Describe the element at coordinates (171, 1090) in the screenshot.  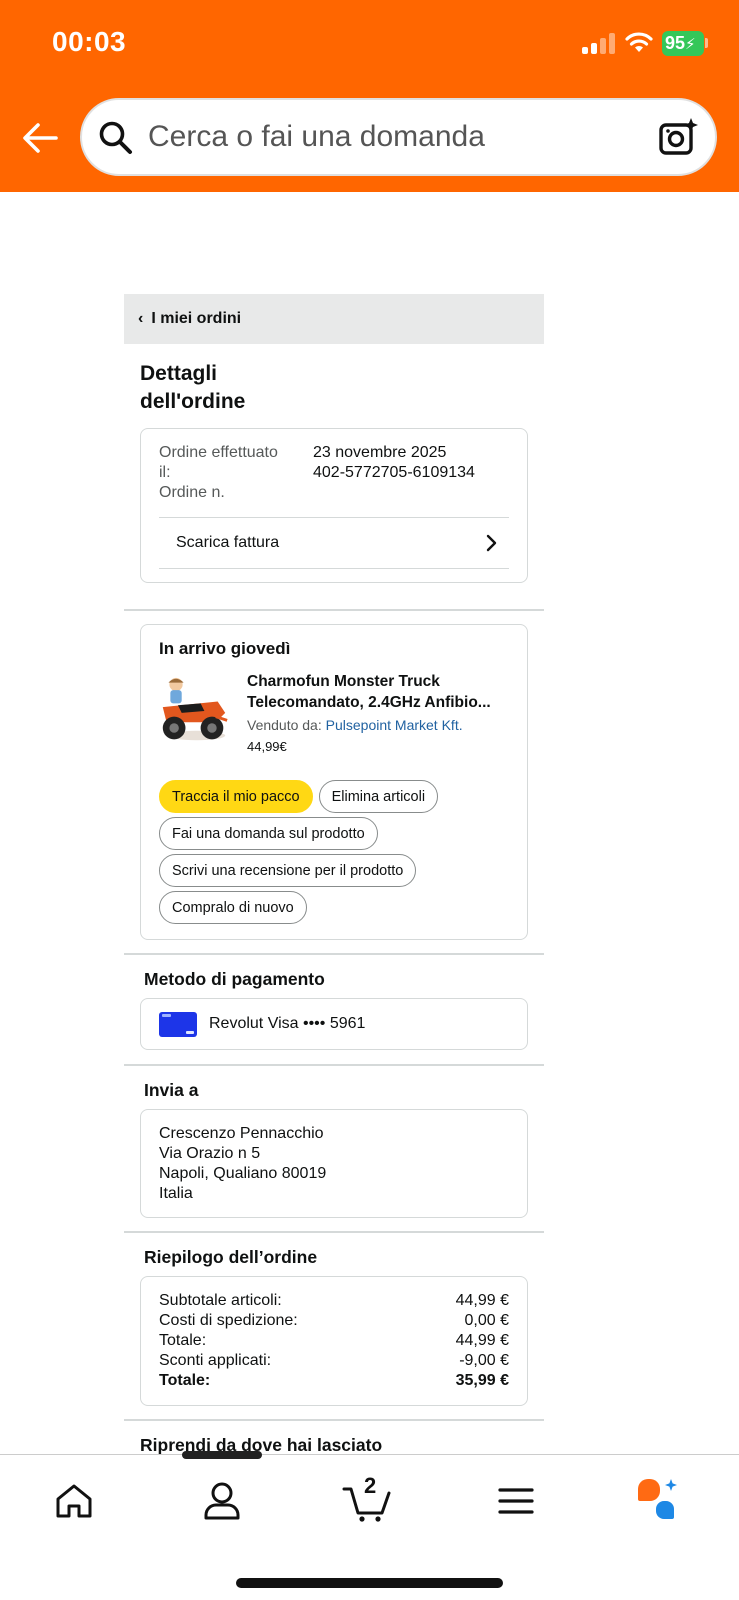
I see `shipping-title: Invia a` at that location.